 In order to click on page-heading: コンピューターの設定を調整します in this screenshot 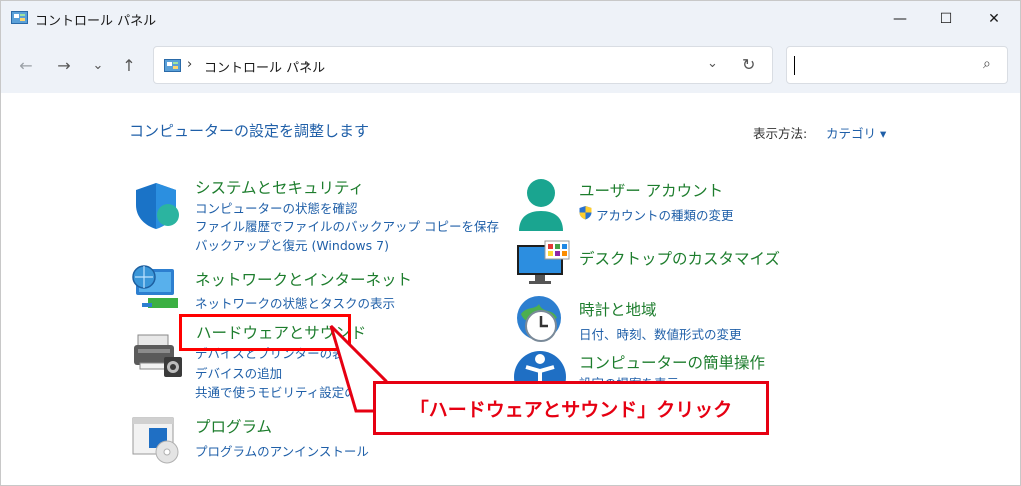, I will do `click(249, 131)`.